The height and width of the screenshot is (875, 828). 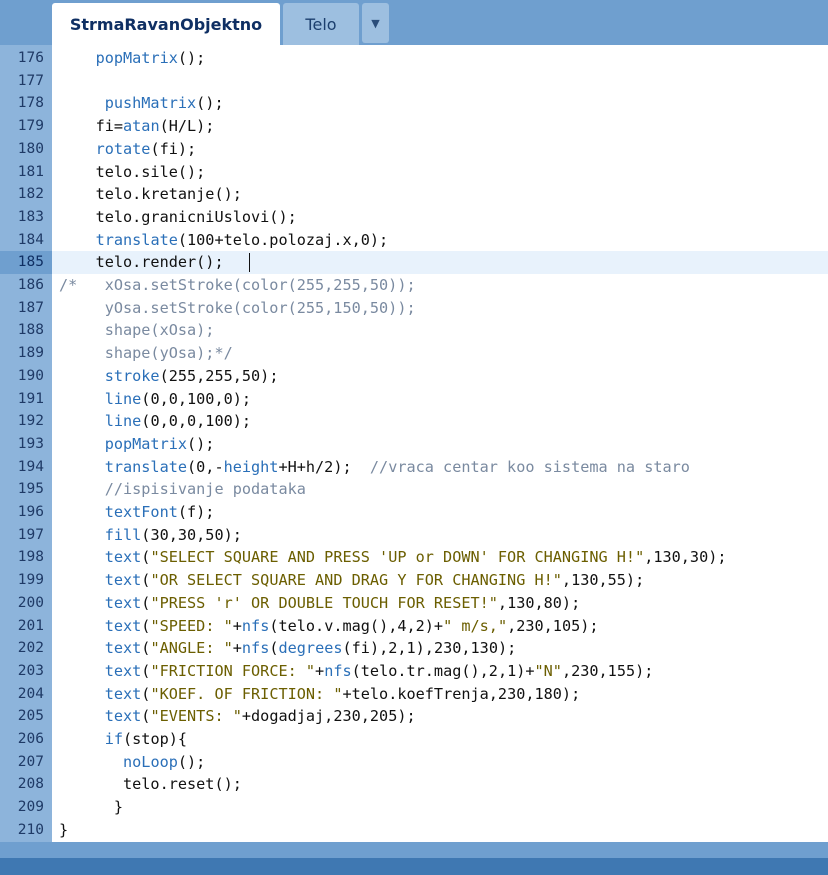 I want to click on tab-label: Telo, so click(x=321, y=24).